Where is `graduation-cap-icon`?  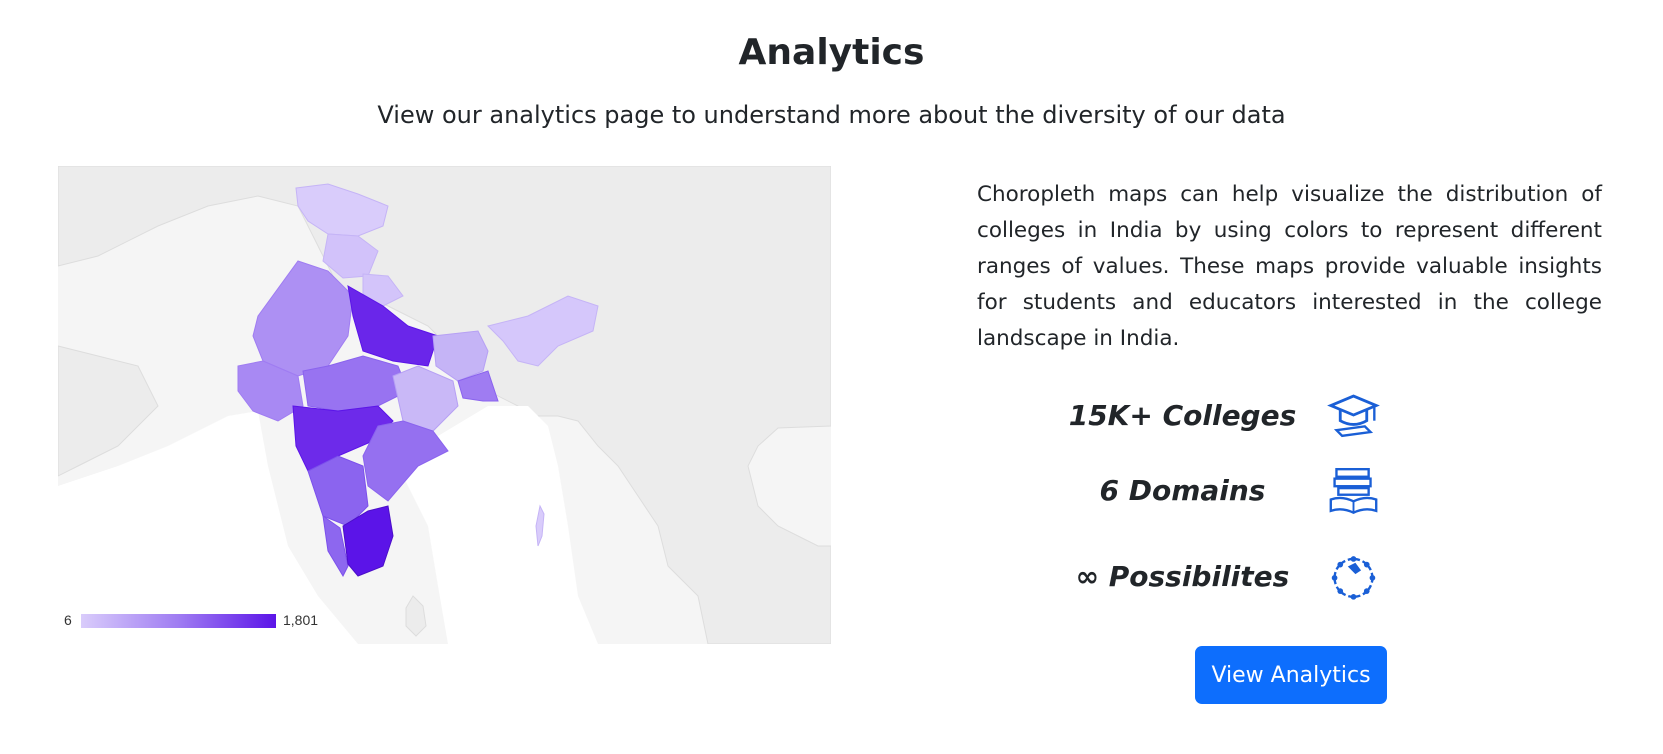 graduation-cap-icon is located at coordinates (1353, 416).